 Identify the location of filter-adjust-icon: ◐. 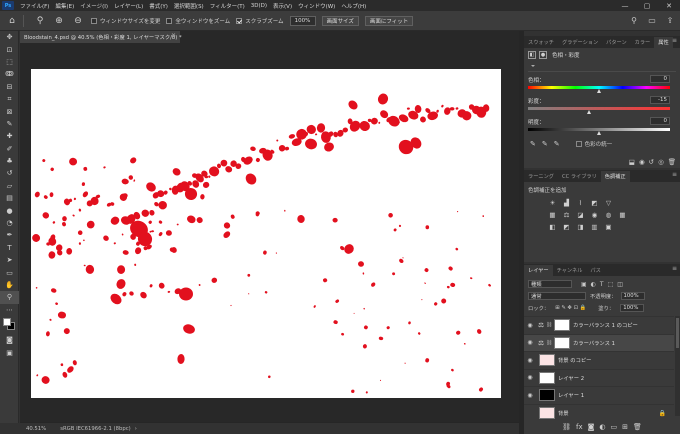
(593, 284).